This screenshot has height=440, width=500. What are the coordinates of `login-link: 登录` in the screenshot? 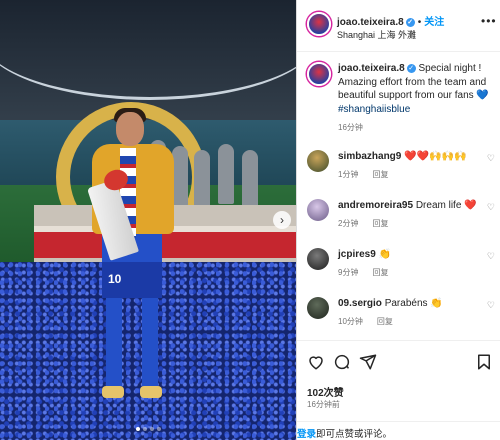 It's located at (306, 434).